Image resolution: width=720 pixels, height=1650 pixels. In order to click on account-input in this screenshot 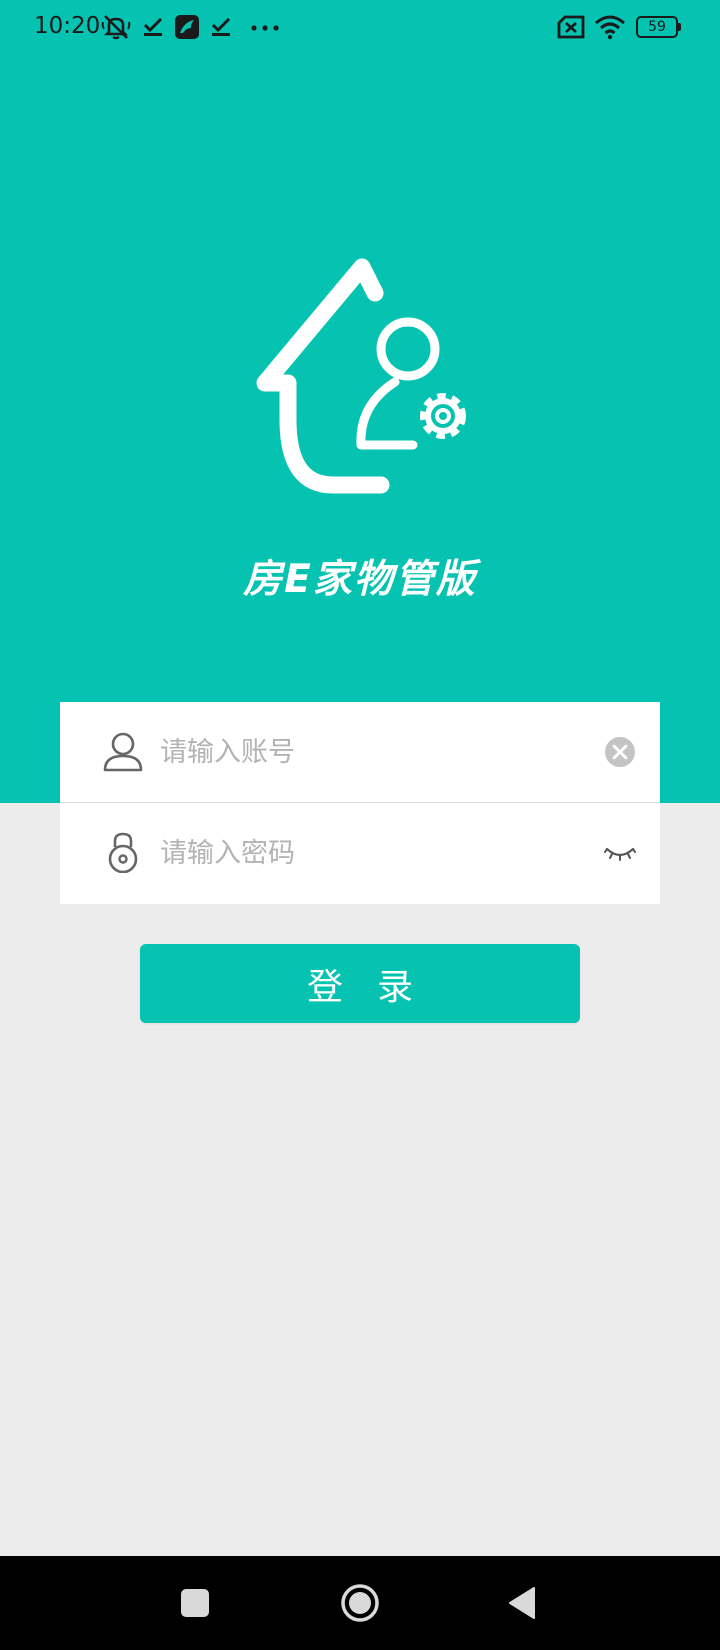, I will do `click(360, 752)`.